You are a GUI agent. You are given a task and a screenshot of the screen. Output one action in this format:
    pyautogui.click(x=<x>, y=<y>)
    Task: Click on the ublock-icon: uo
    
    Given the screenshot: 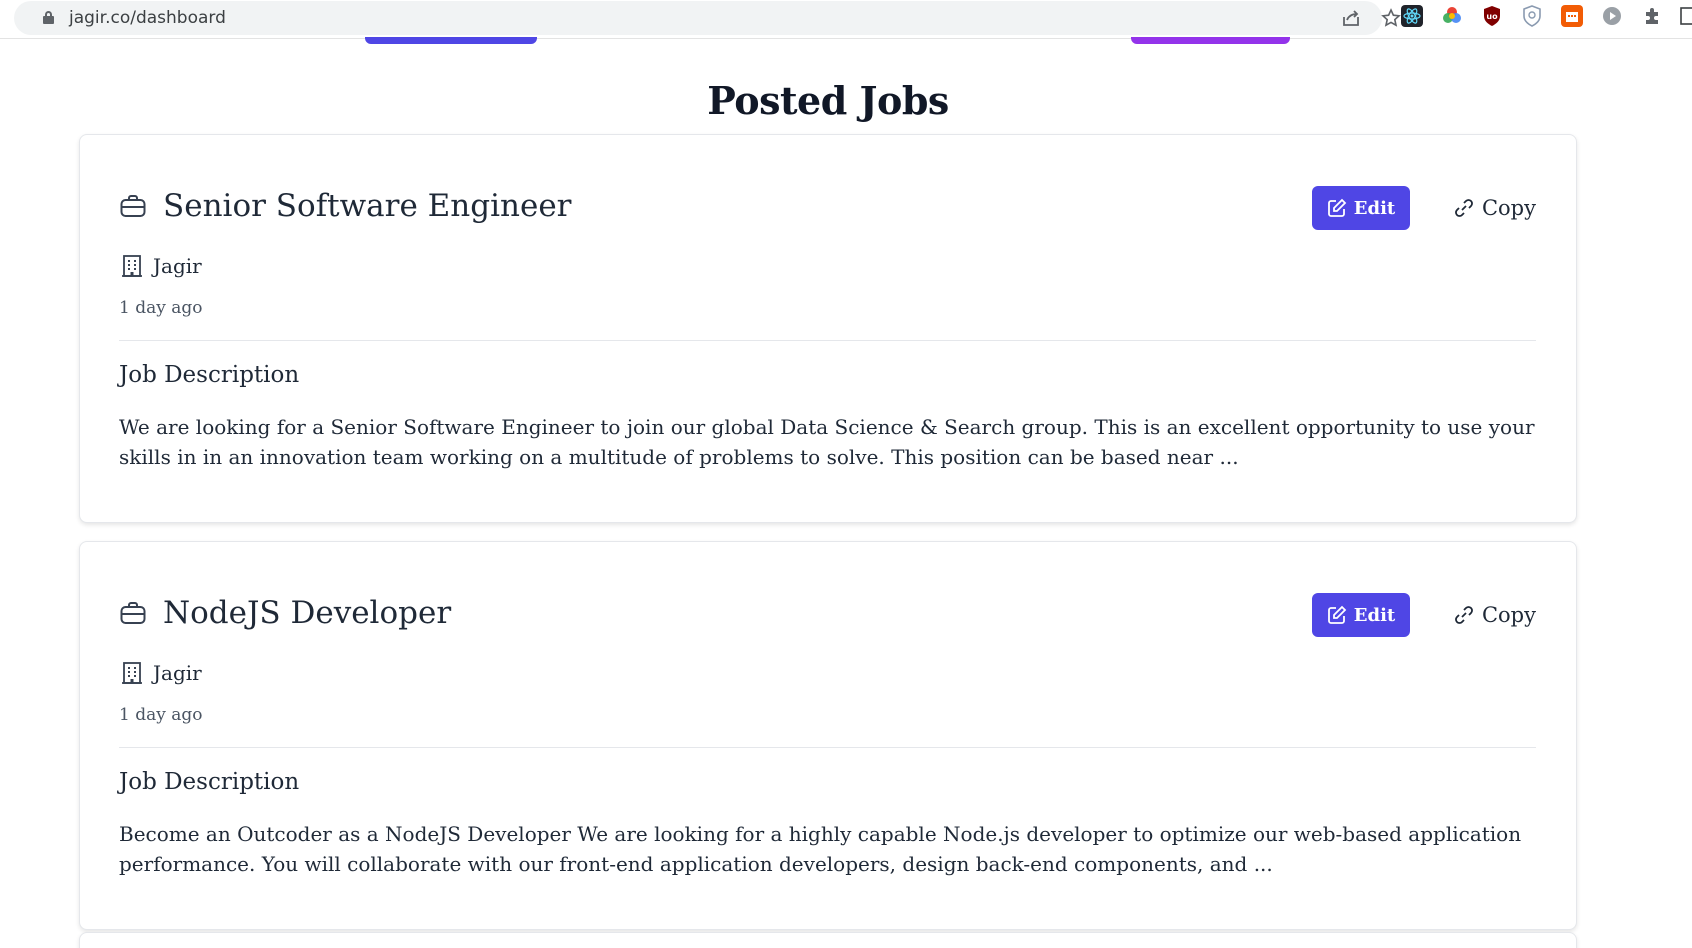 What is the action you would take?
    pyautogui.click(x=1492, y=16)
    